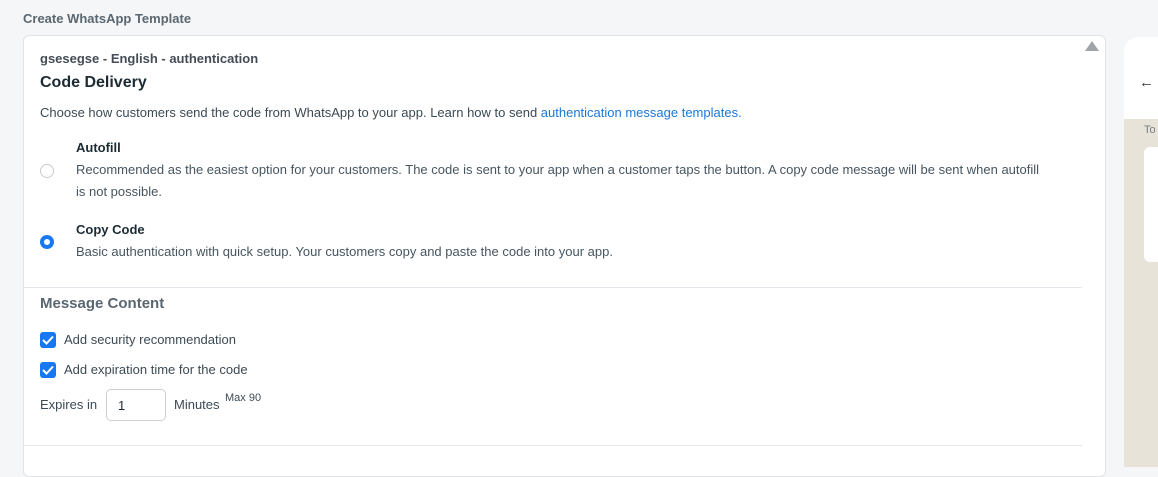  I want to click on expiration-time-label: Add expiration time for the code, so click(156, 369).